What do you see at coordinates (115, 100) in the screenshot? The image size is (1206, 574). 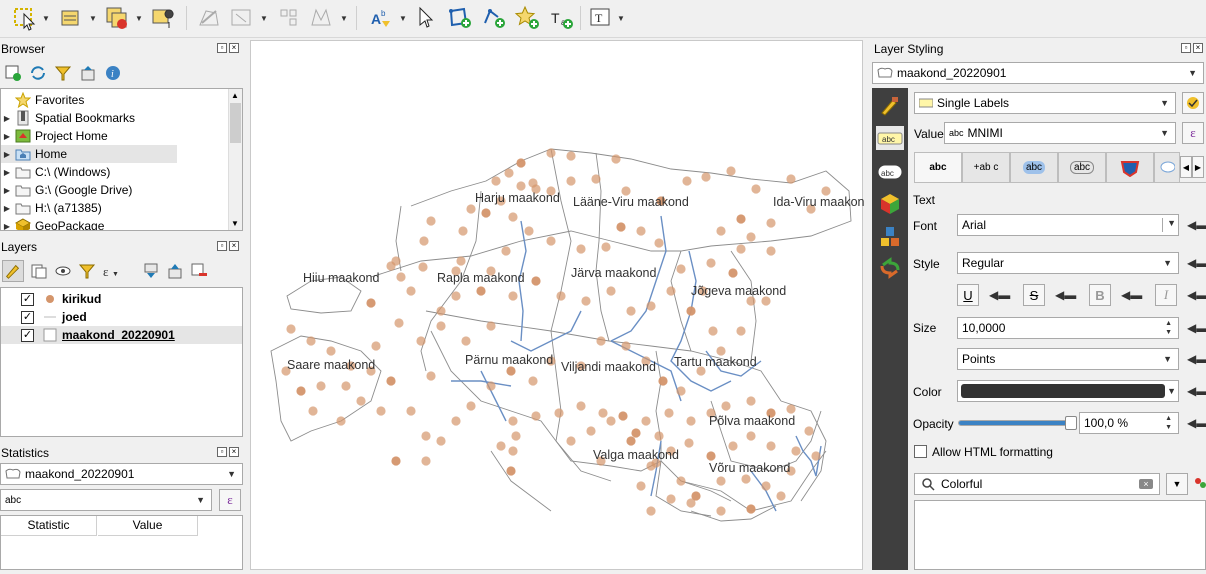 I see `browser-item-favorites: Favorites` at bounding box center [115, 100].